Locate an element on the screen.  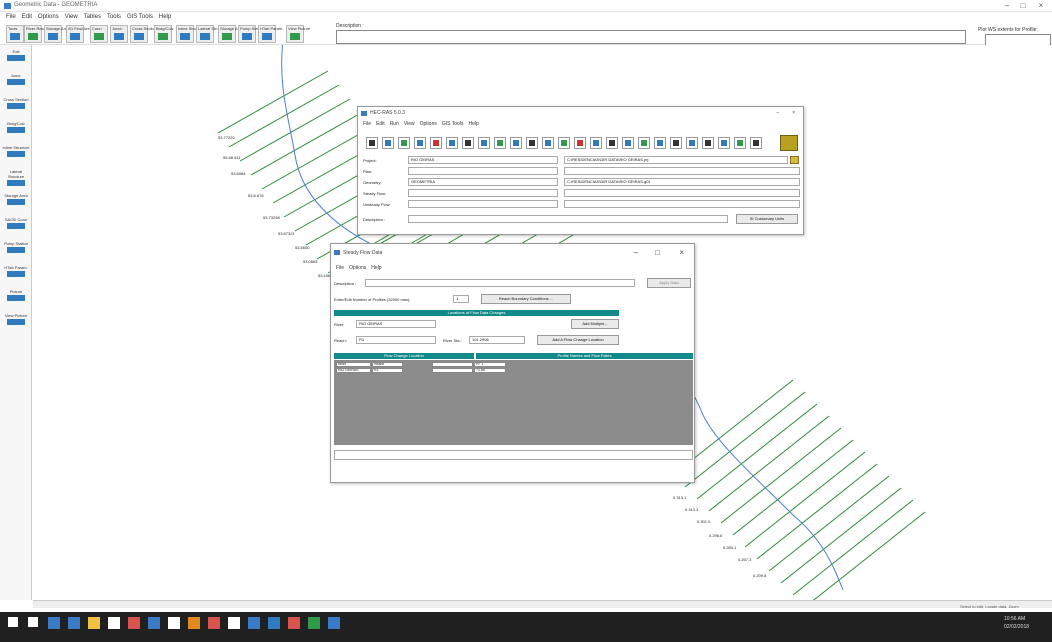
cross-section-label: 0.313.1 is located at coordinates (679, 497).